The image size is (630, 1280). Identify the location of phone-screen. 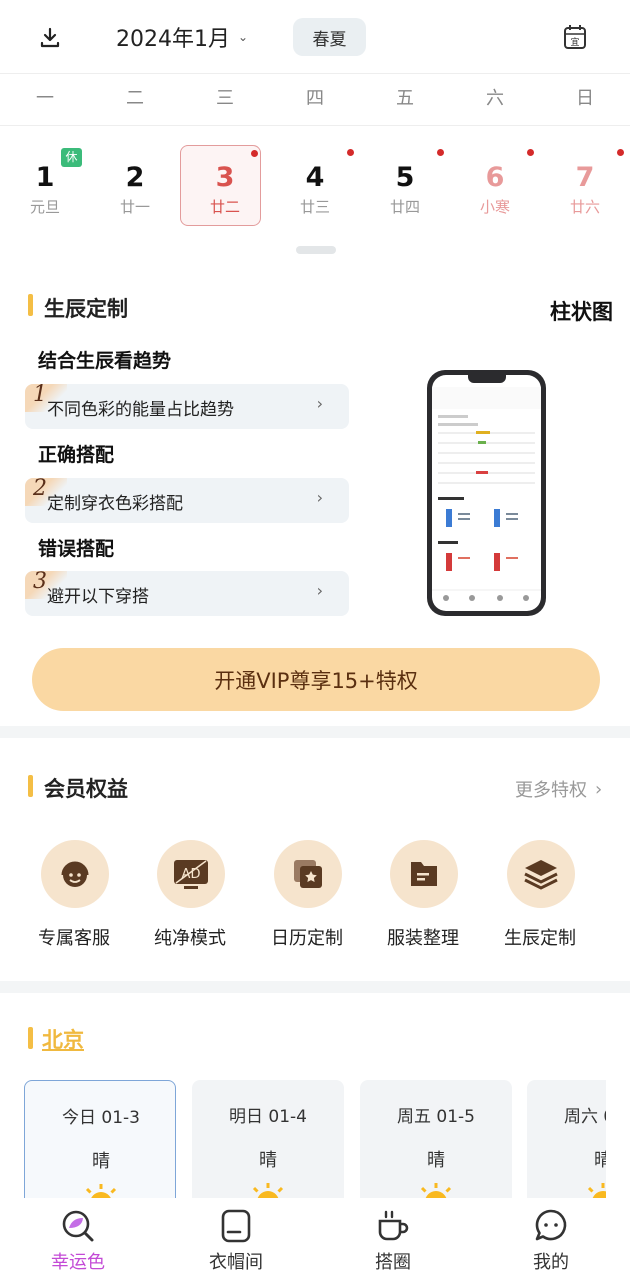
(486, 493).